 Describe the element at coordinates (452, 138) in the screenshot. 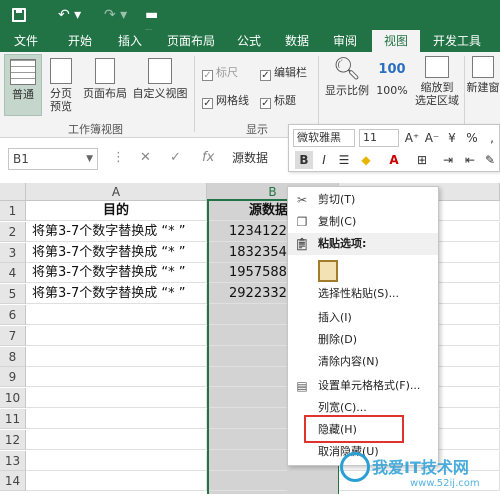

I see `accounting-format-icon: ¥` at that location.